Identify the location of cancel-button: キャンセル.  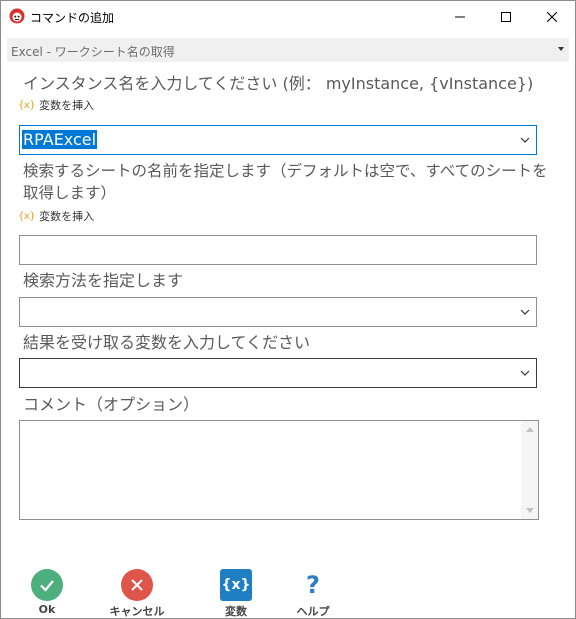
(137, 593).